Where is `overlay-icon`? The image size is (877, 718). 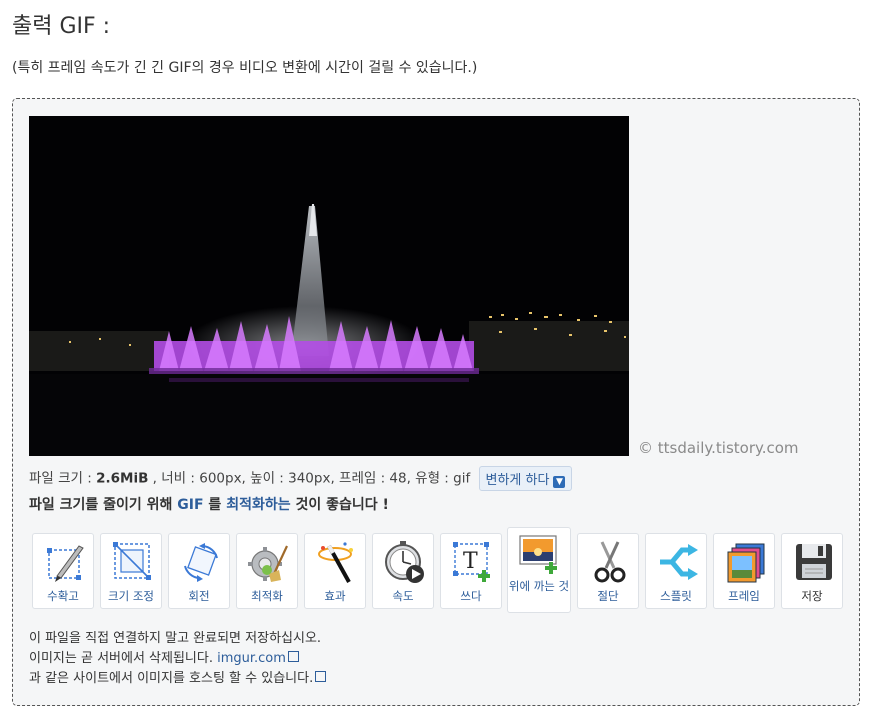 overlay-icon is located at coordinates (538, 554).